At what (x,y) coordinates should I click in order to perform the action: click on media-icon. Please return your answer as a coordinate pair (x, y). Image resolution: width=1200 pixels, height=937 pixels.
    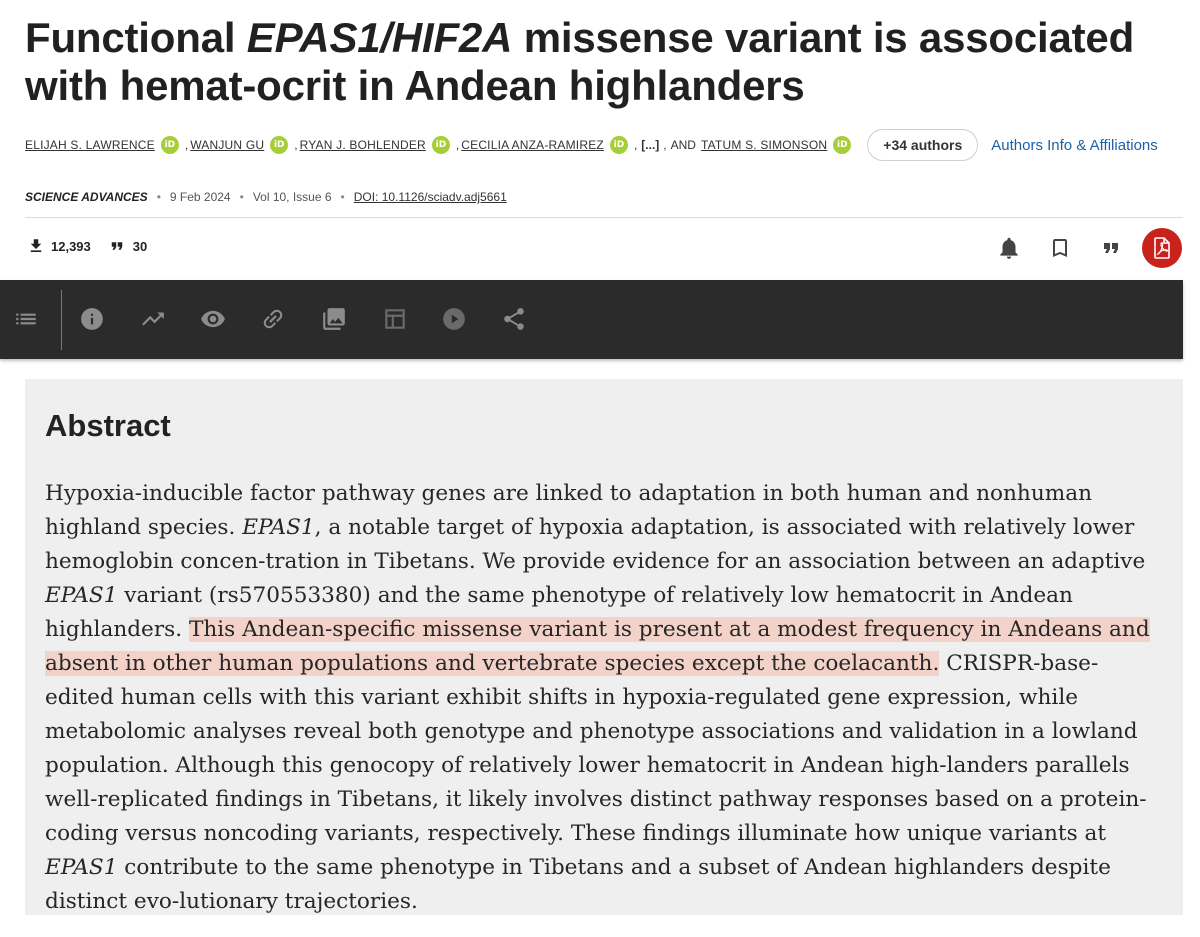
    Looking at the image, I should click on (454, 319).